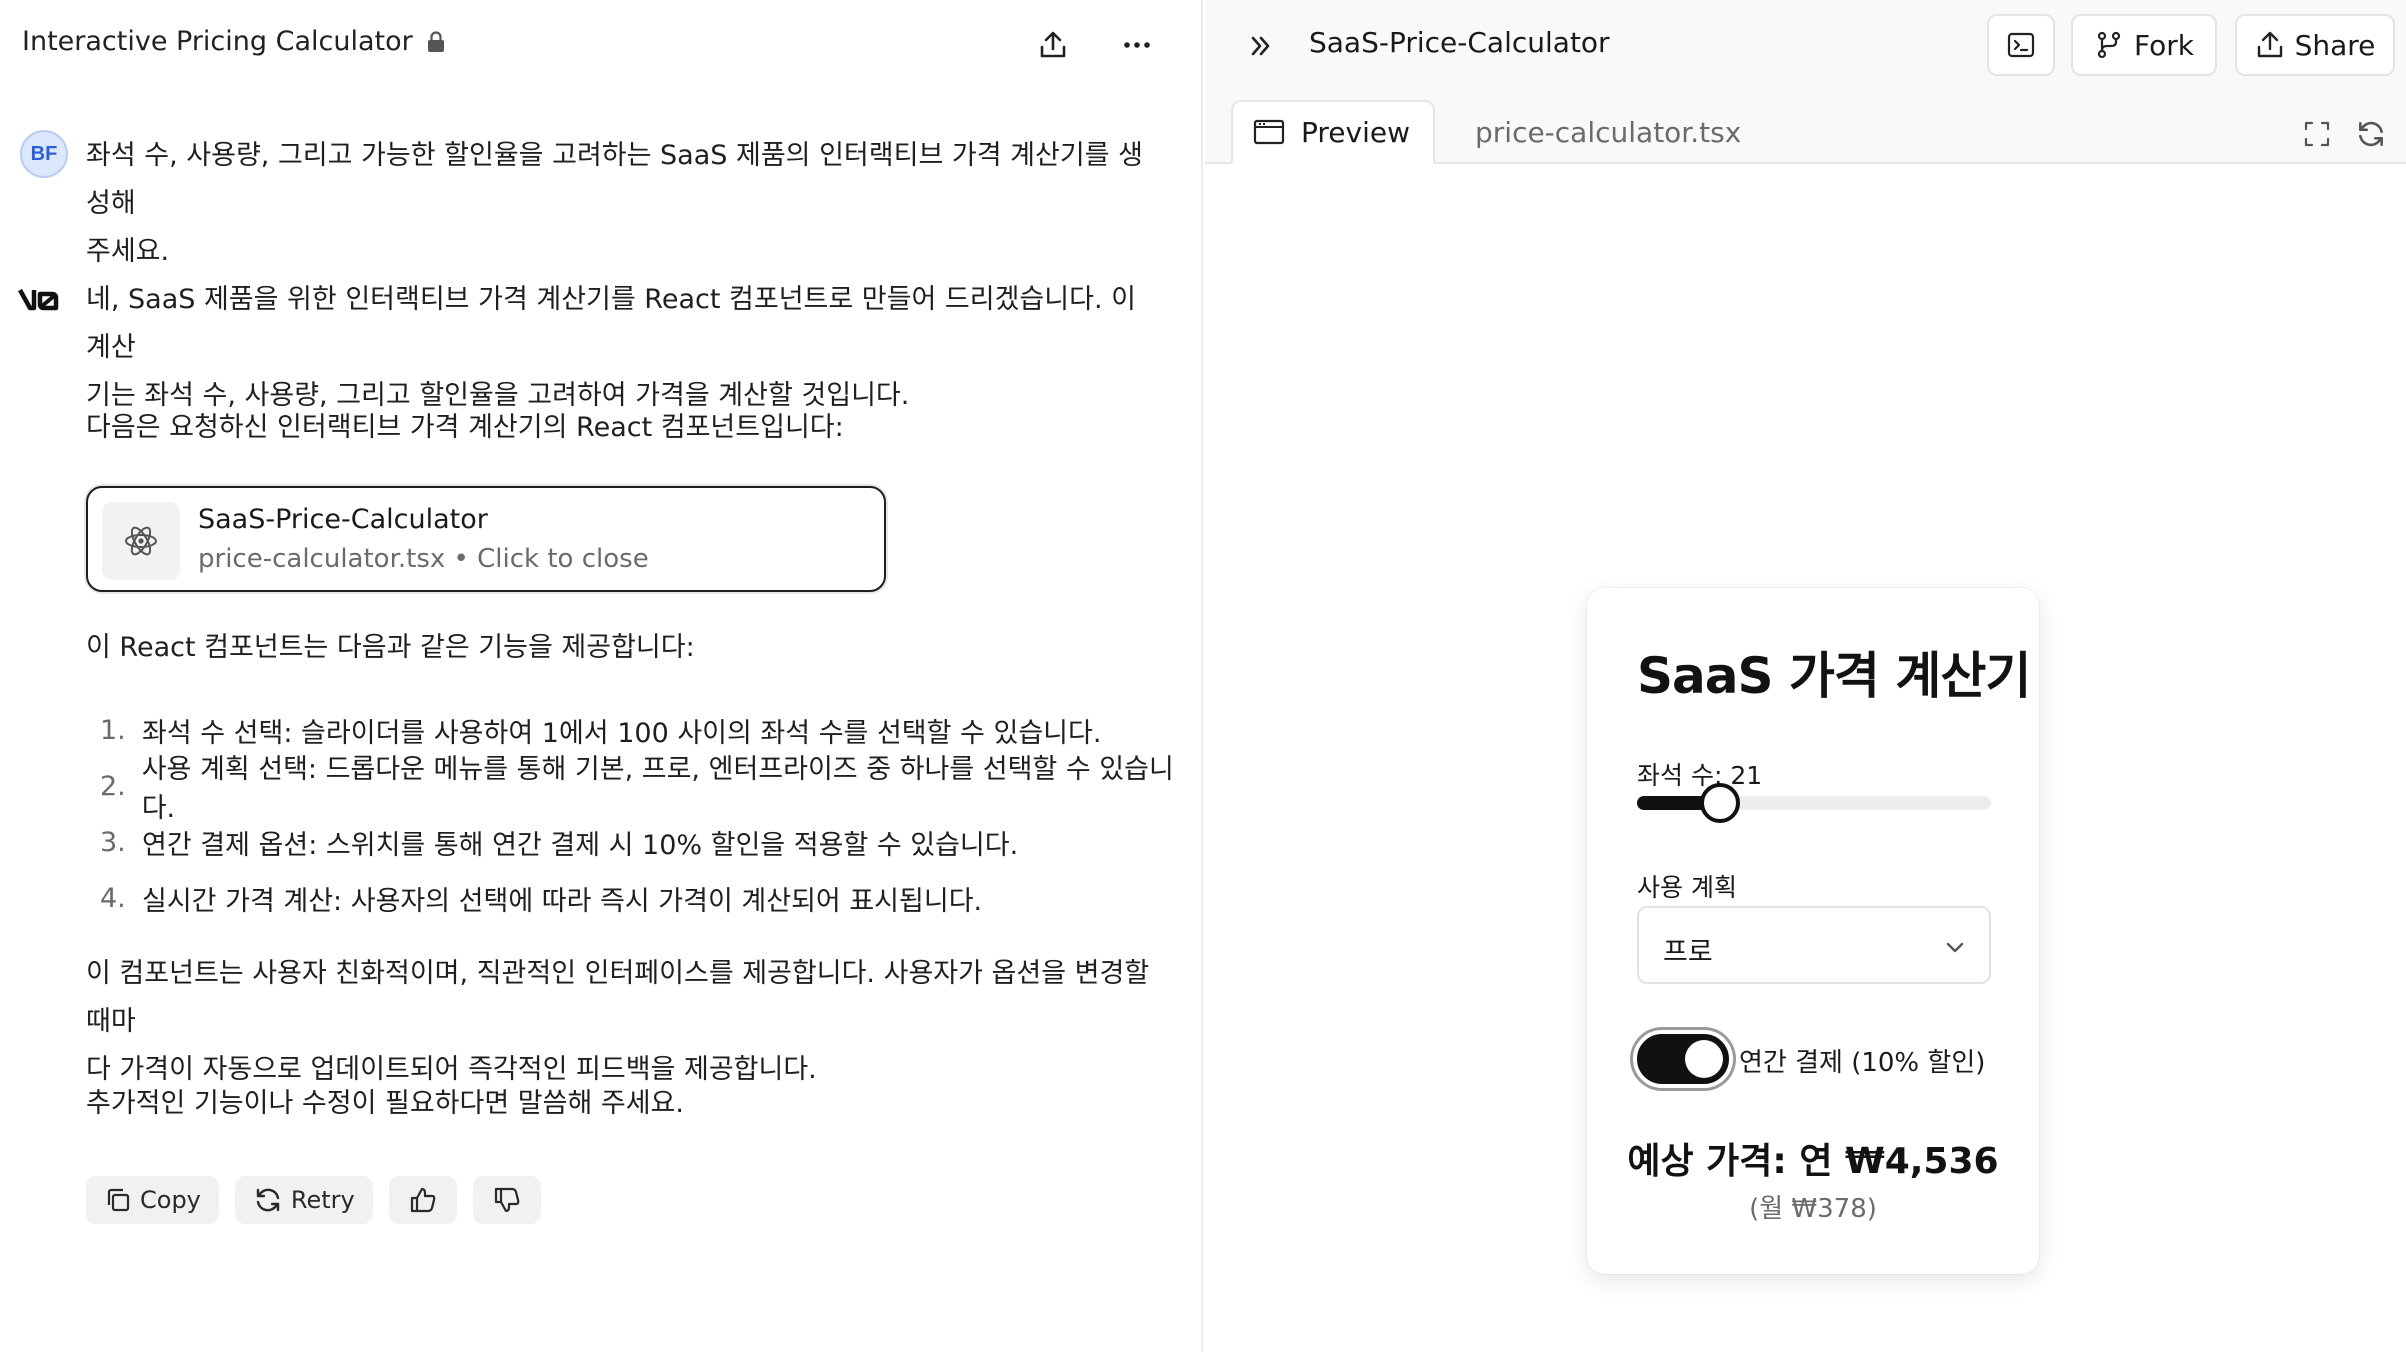 This screenshot has width=2406, height=1352. I want to click on chevrons-right-icon, so click(1260, 46).